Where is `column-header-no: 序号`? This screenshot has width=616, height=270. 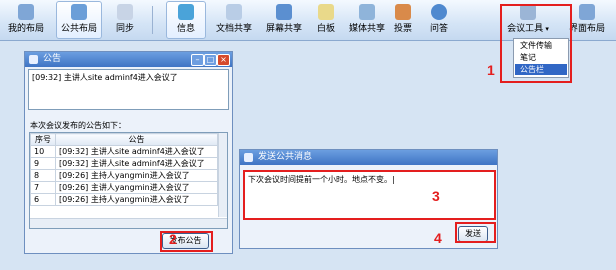
column-header-no: 序号 is located at coordinates (43, 139).